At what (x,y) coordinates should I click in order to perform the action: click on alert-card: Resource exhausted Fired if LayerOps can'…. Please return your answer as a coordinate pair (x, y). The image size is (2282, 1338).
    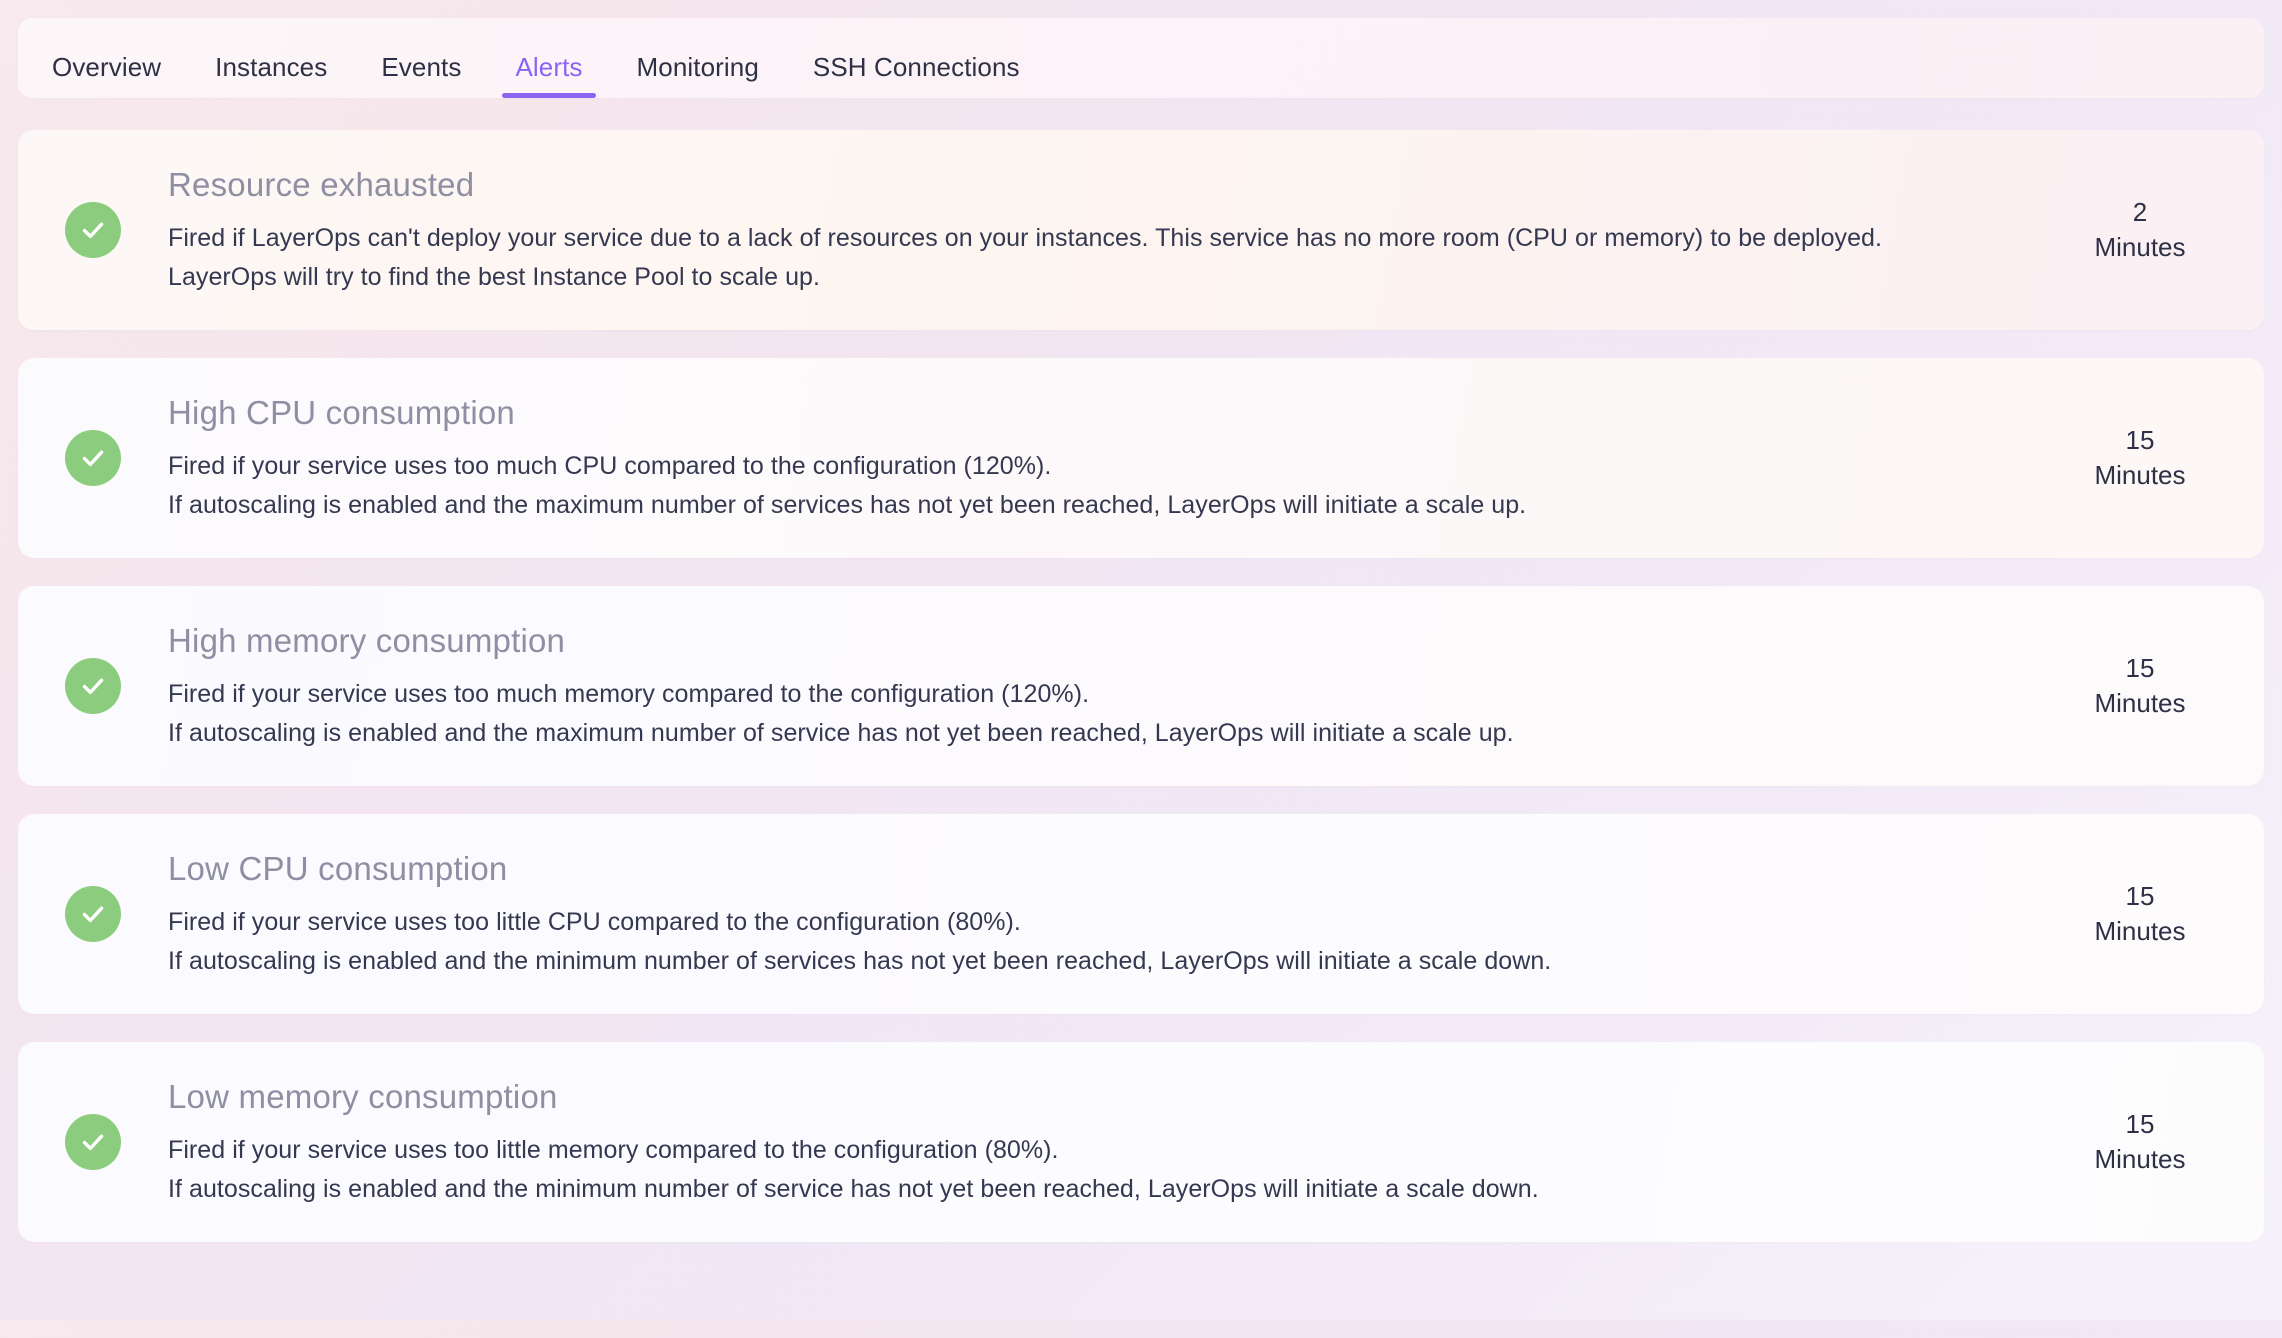
    Looking at the image, I should click on (1141, 230).